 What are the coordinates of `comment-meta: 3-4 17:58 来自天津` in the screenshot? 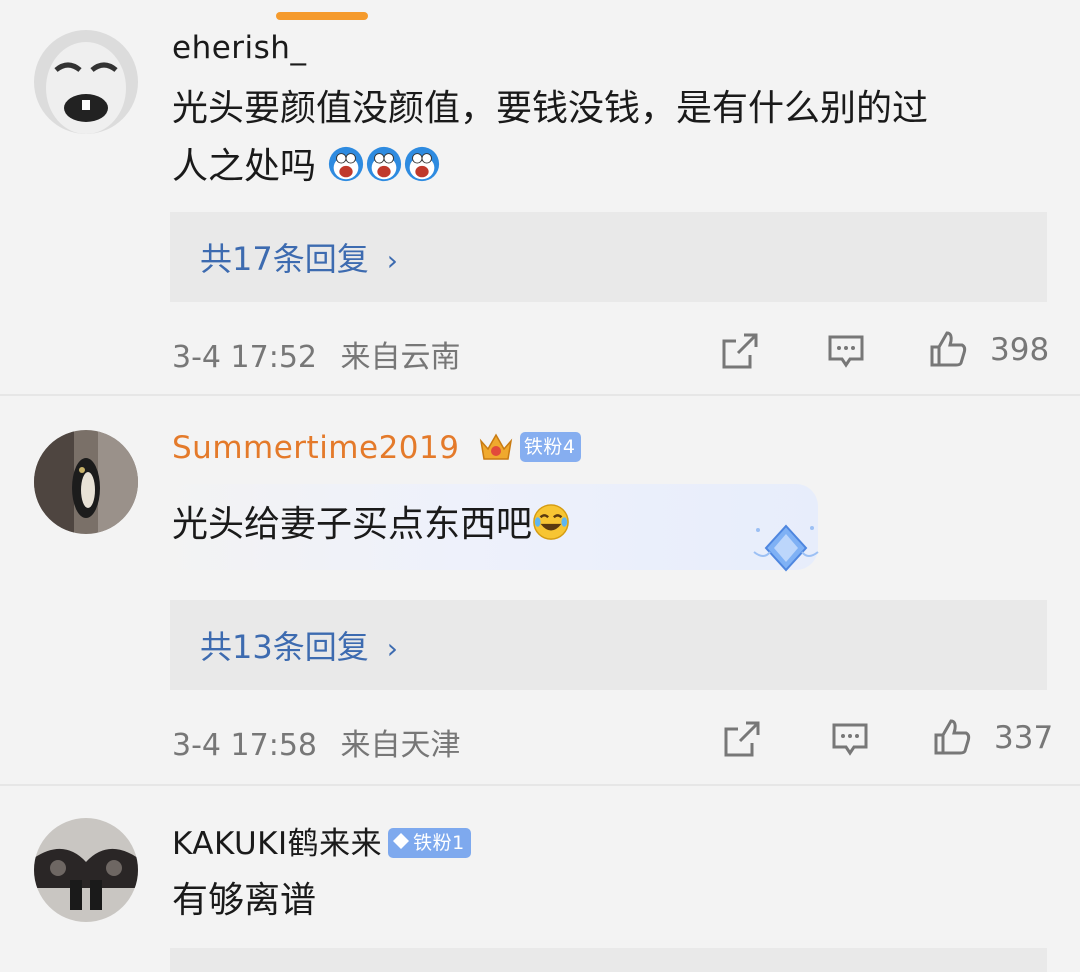 It's located at (316, 742).